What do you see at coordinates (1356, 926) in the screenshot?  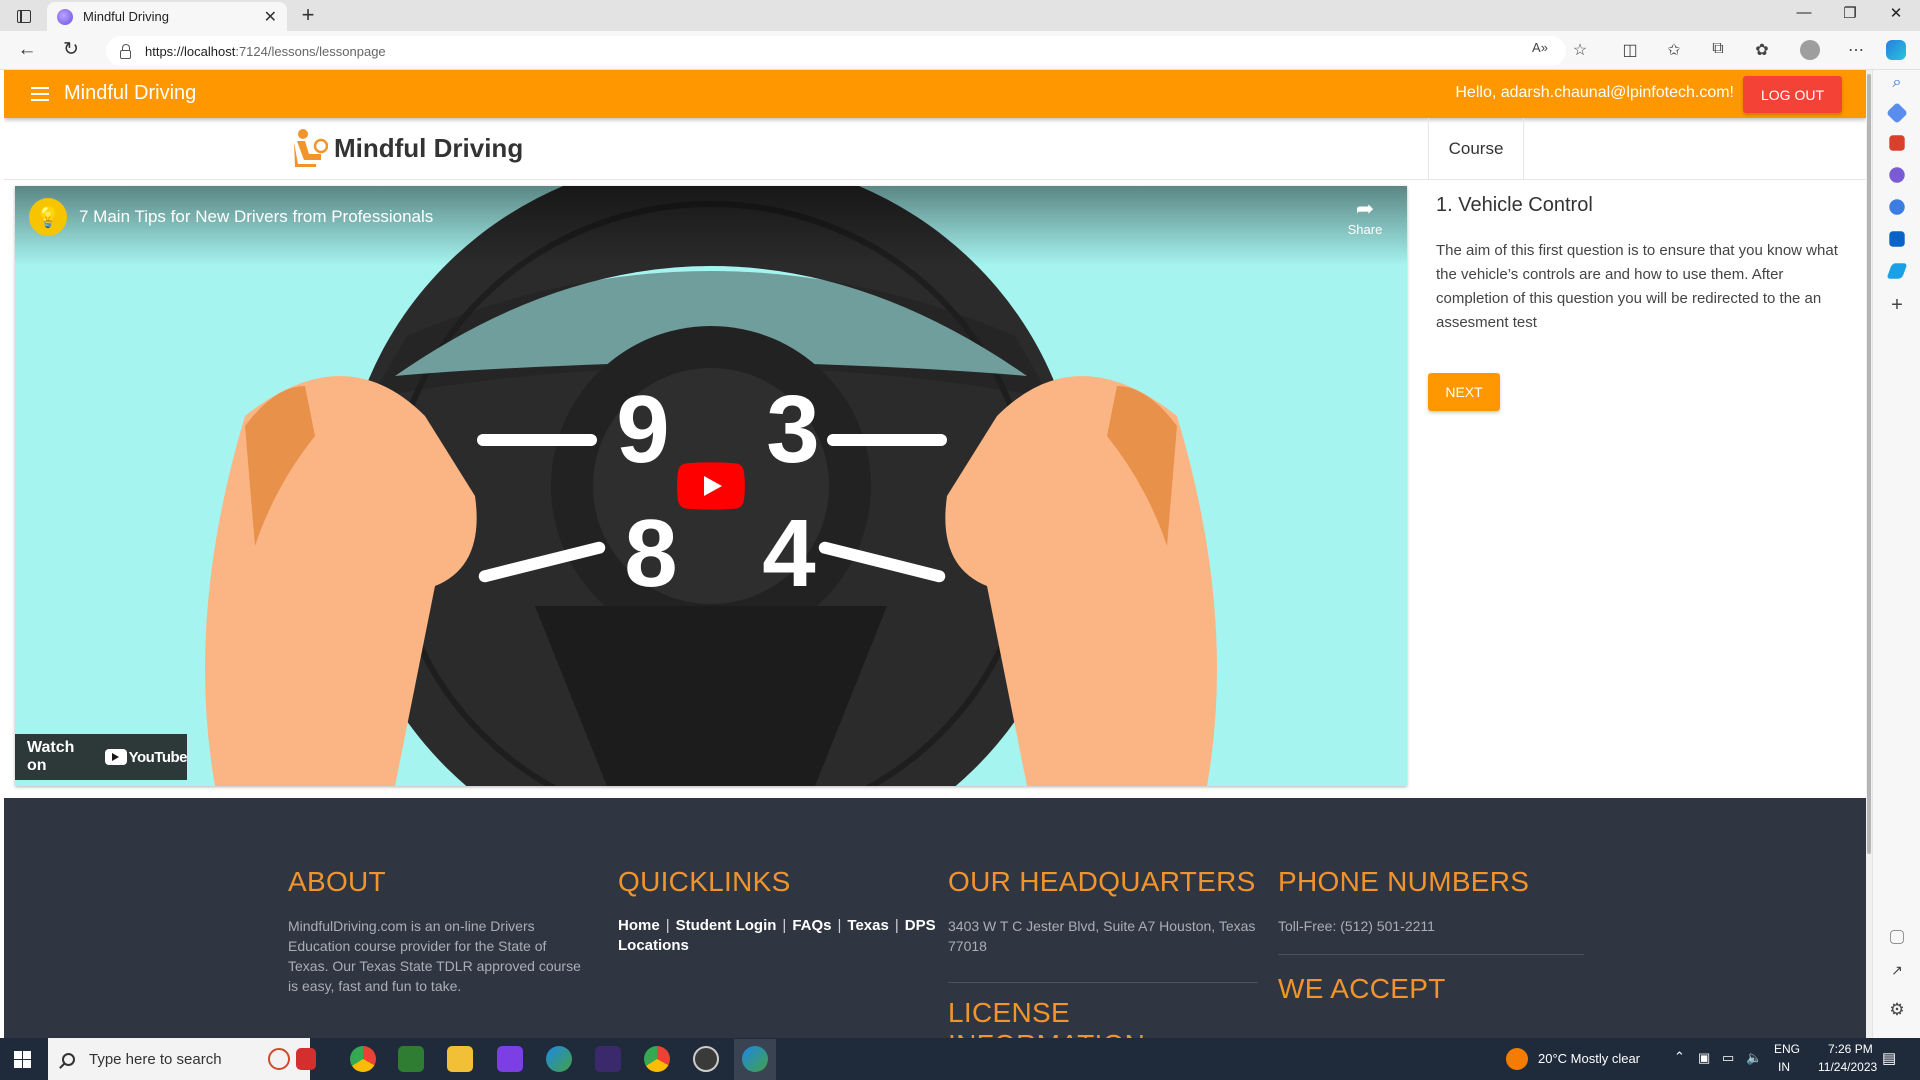 I see `phone-text: Toll-Free: (512) 501-2211` at bounding box center [1356, 926].